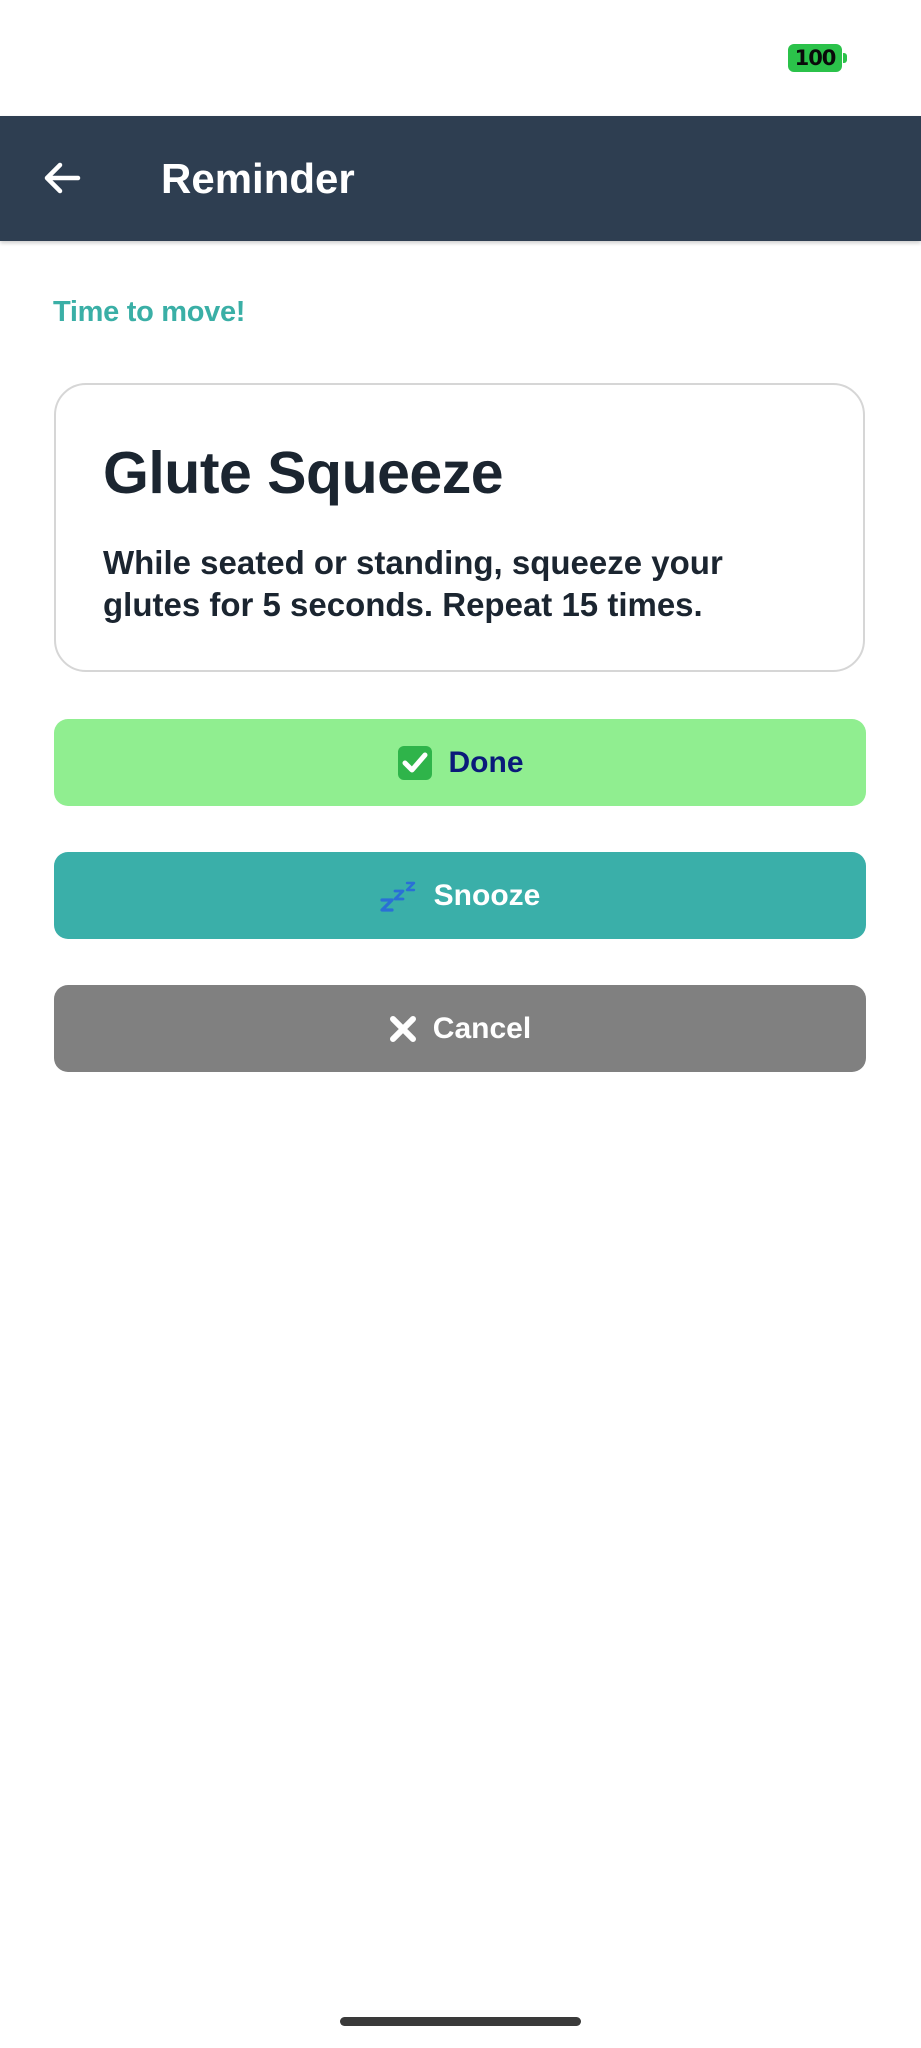 This screenshot has width=921, height=2048. I want to click on status-bar: 100, so click(460, 58).